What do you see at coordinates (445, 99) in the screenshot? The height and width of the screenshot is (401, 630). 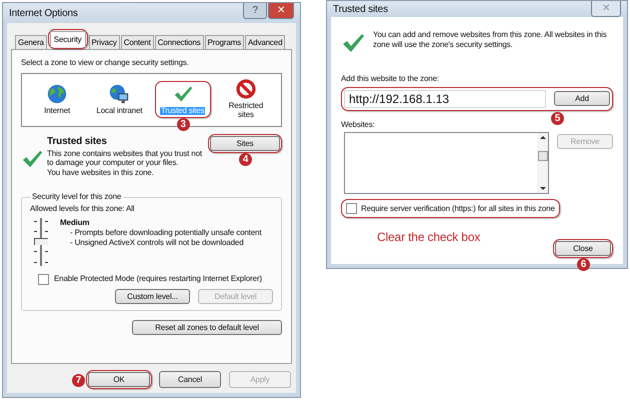 I see `url-field: http://192.168.1.13` at bounding box center [445, 99].